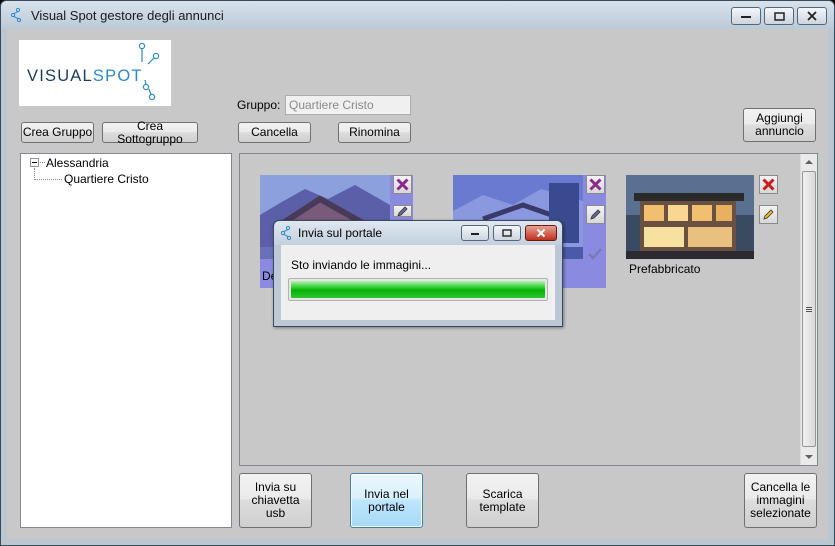 The image size is (835, 546). Describe the element at coordinates (417, 15) in the screenshot. I see `title-bar: Visual Spot gestore degli annunci` at that location.